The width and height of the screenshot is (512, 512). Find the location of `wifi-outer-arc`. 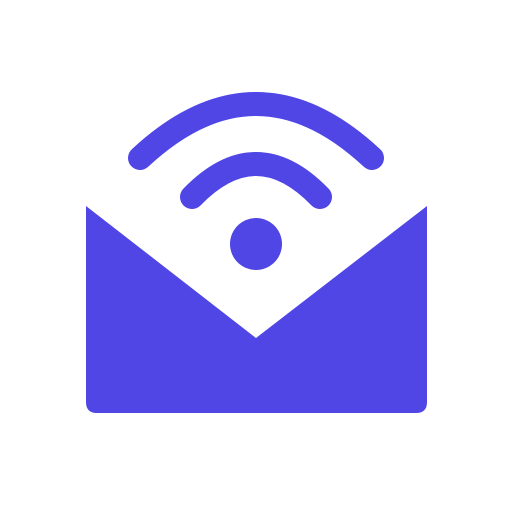

wifi-outer-arc is located at coordinates (256, 131).